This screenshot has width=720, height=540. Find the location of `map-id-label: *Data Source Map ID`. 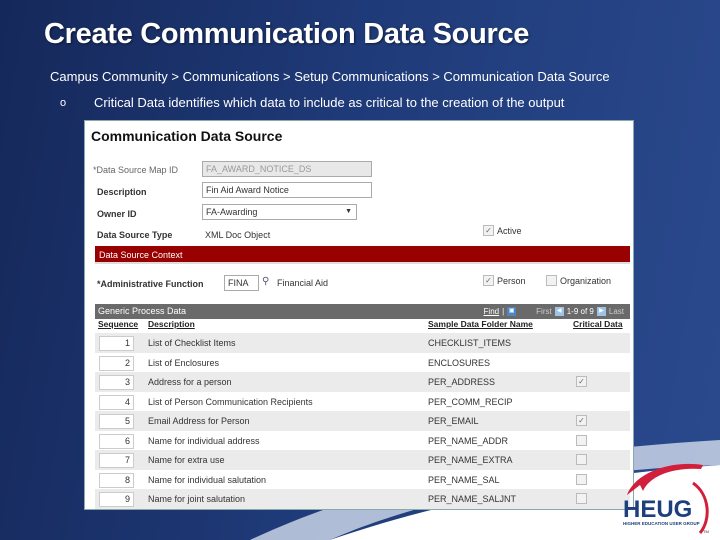

map-id-label: *Data Source Map ID is located at coordinates (136, 170).